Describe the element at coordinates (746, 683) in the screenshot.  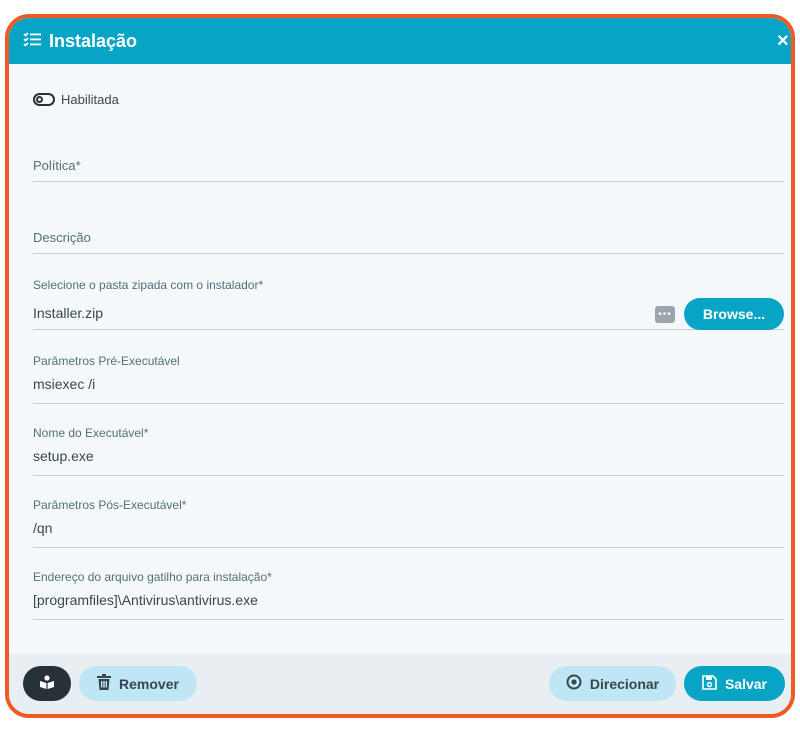
I see `save-label: Salvar` at that location.